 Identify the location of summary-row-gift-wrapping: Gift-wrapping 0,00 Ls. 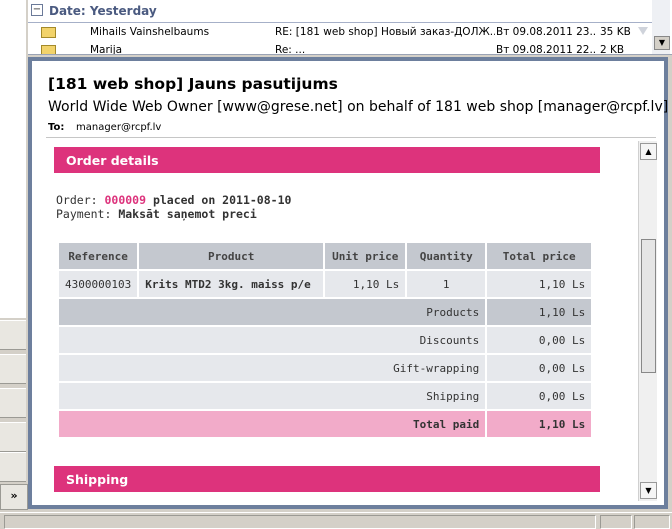
(325, 368).